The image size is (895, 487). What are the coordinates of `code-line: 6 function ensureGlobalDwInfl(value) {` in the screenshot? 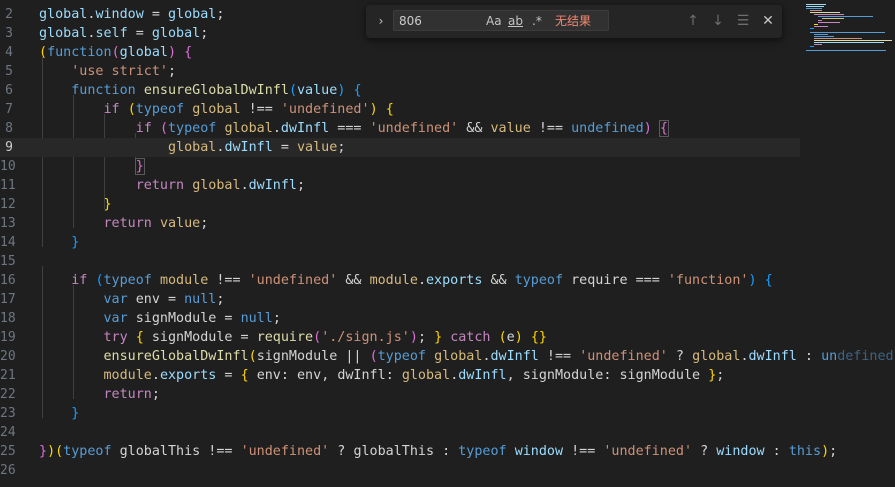 It's located at (400, 90).